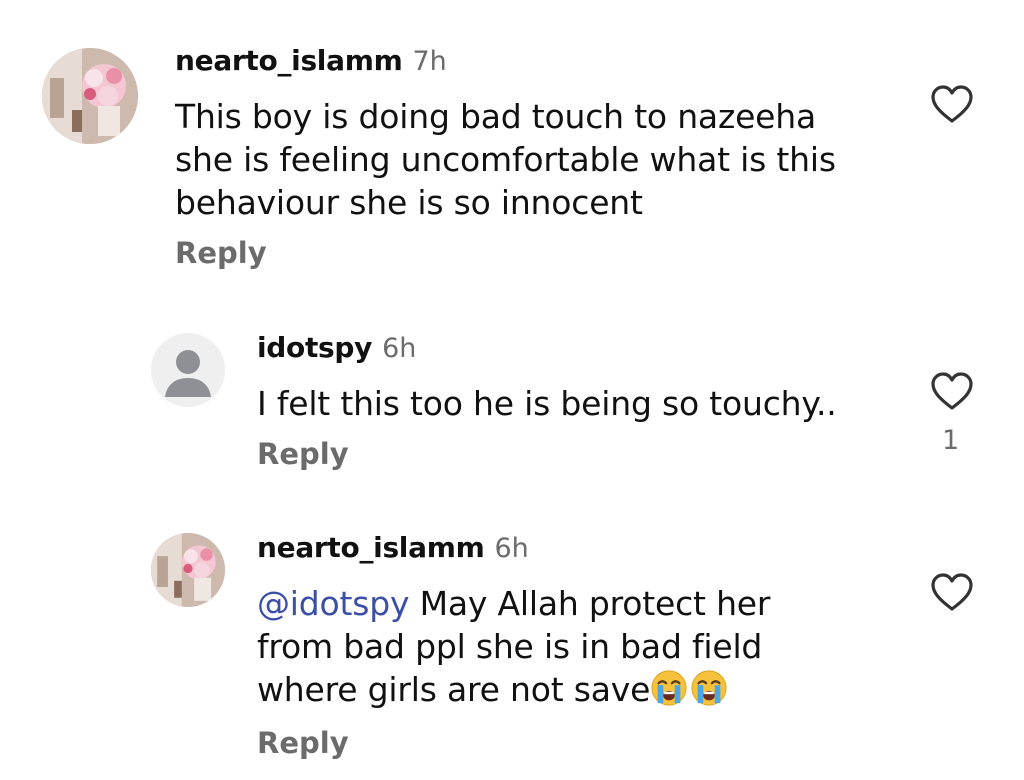  What do you see at coordinates (513, 689) in the screenshot?
I see `comment-text-line: where girls are not save` at bounding box center [513, 689].